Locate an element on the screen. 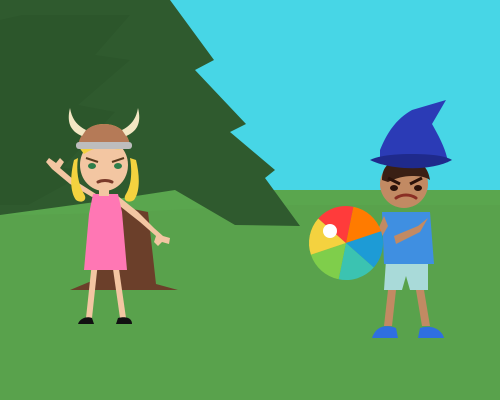 This screenshot has width=500, height=400. boy-left-eye is located at coordinates (394, 188).